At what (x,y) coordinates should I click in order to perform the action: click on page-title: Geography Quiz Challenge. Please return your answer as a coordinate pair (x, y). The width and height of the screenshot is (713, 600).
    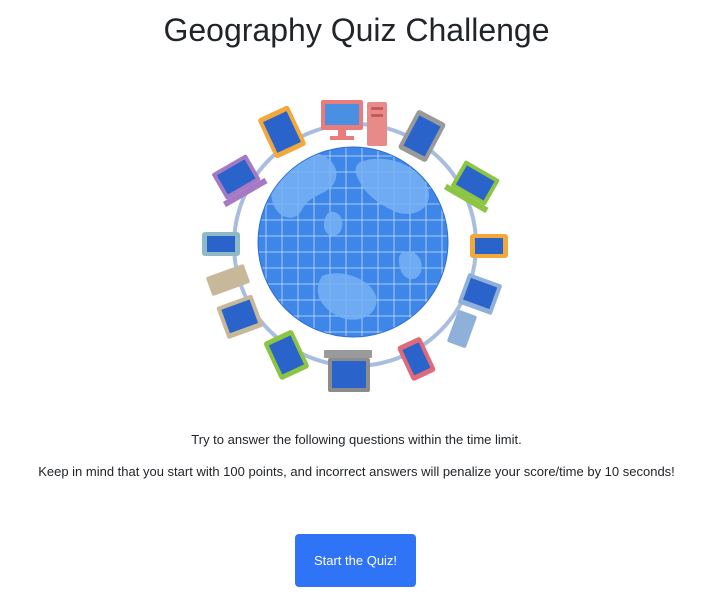
    Looking at the image, I should click on (356, 30).